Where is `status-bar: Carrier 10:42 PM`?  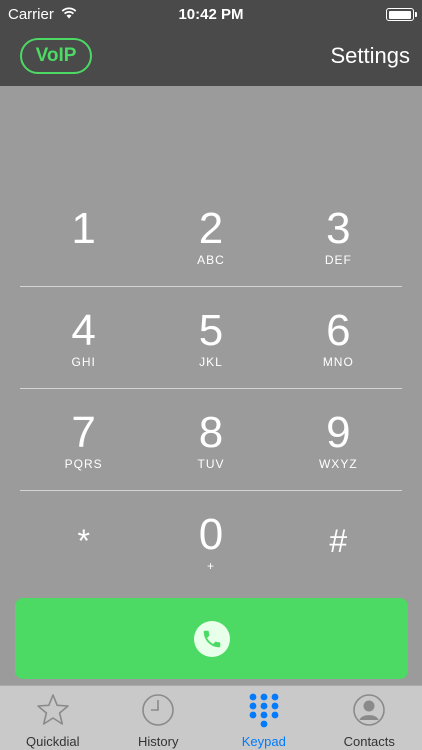 status-bar: Carrier 10:42 PM is located at coordinates (211, 15).